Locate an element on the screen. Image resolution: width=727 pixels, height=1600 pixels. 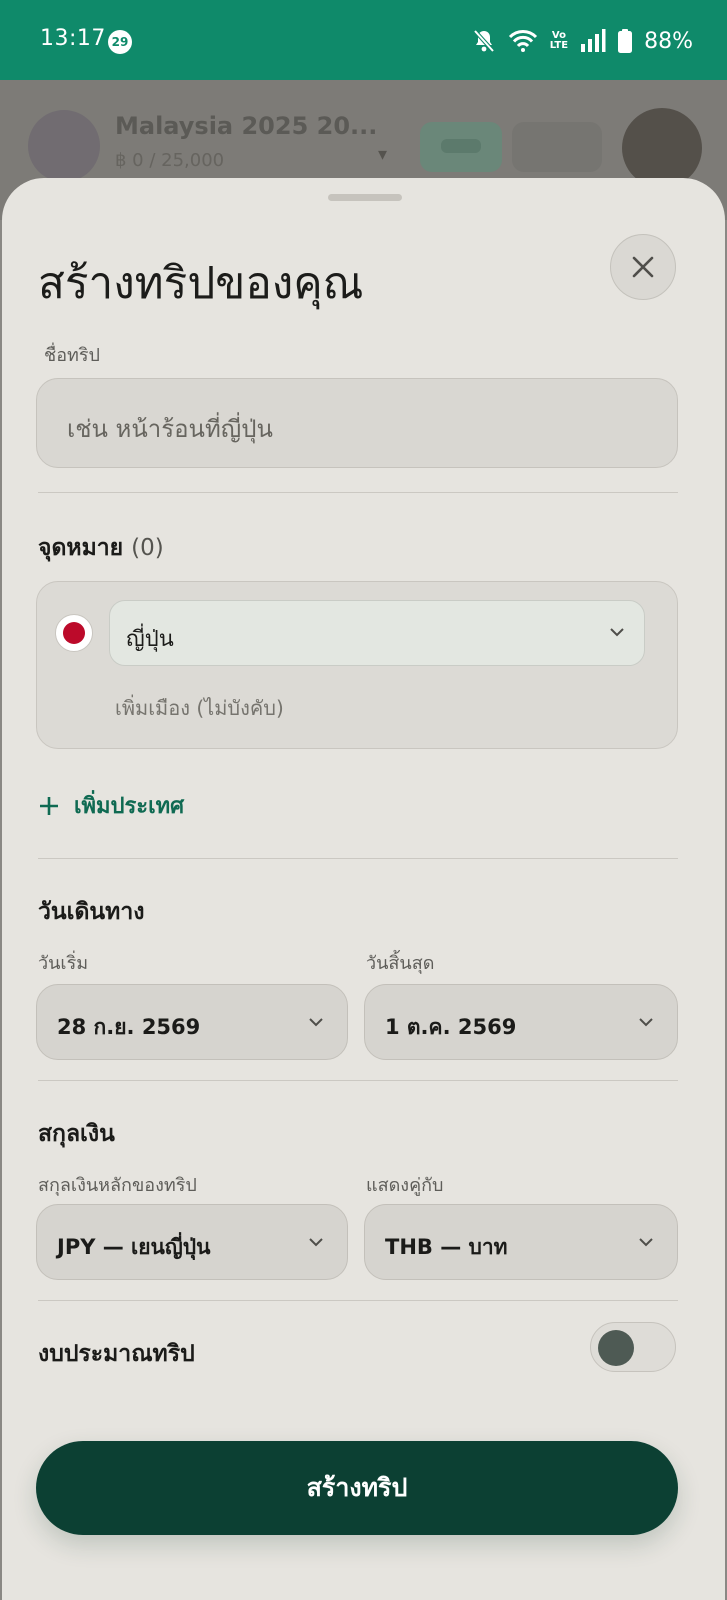
destination-card: ญี่ปุ่น เพิ่มเมือง (ไม่บังคับ) is located at coordinates (357, 665).